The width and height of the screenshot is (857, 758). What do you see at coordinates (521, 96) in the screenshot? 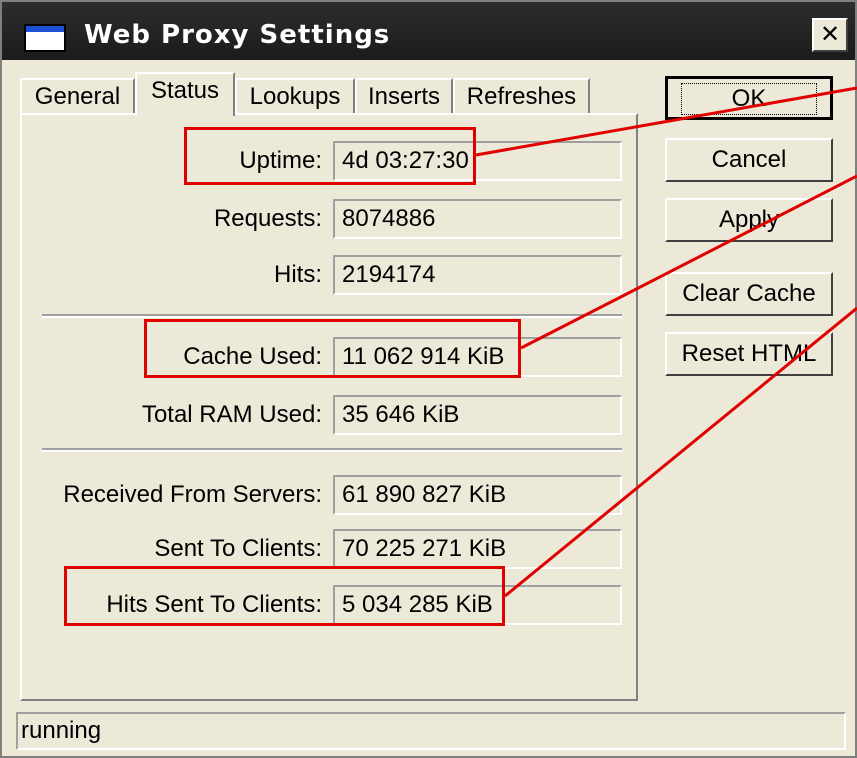
I see `tab-refreshes: Refreshes` at bounding box center [521, 96].